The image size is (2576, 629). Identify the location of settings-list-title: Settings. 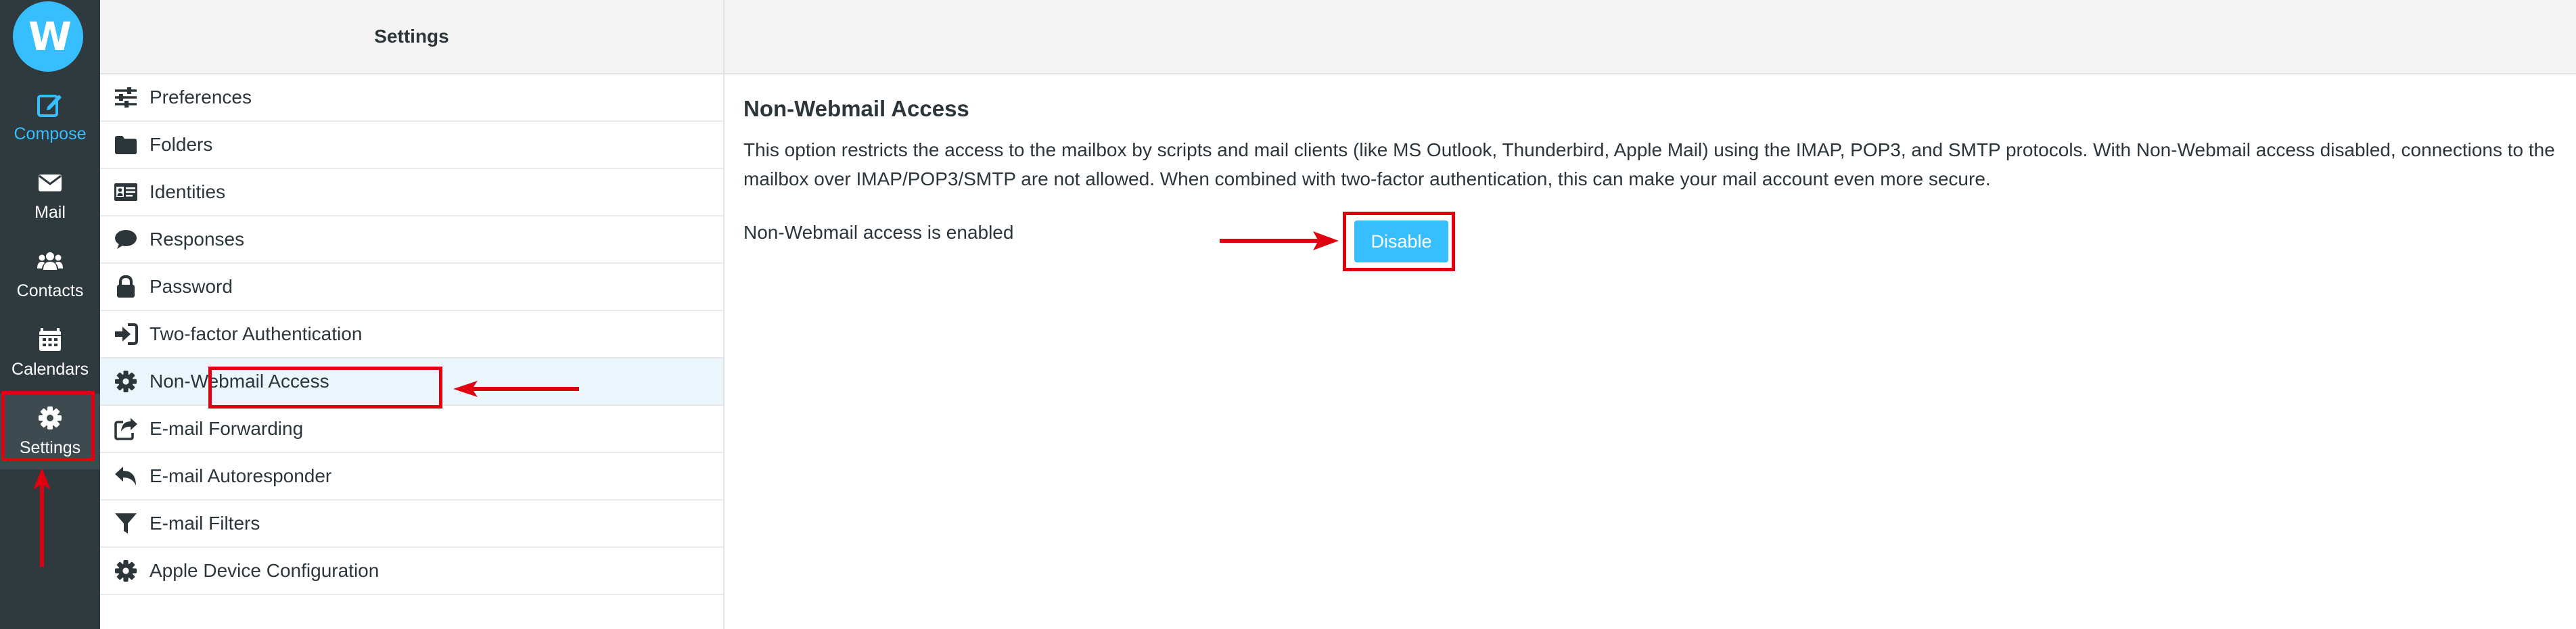
(411, 36).